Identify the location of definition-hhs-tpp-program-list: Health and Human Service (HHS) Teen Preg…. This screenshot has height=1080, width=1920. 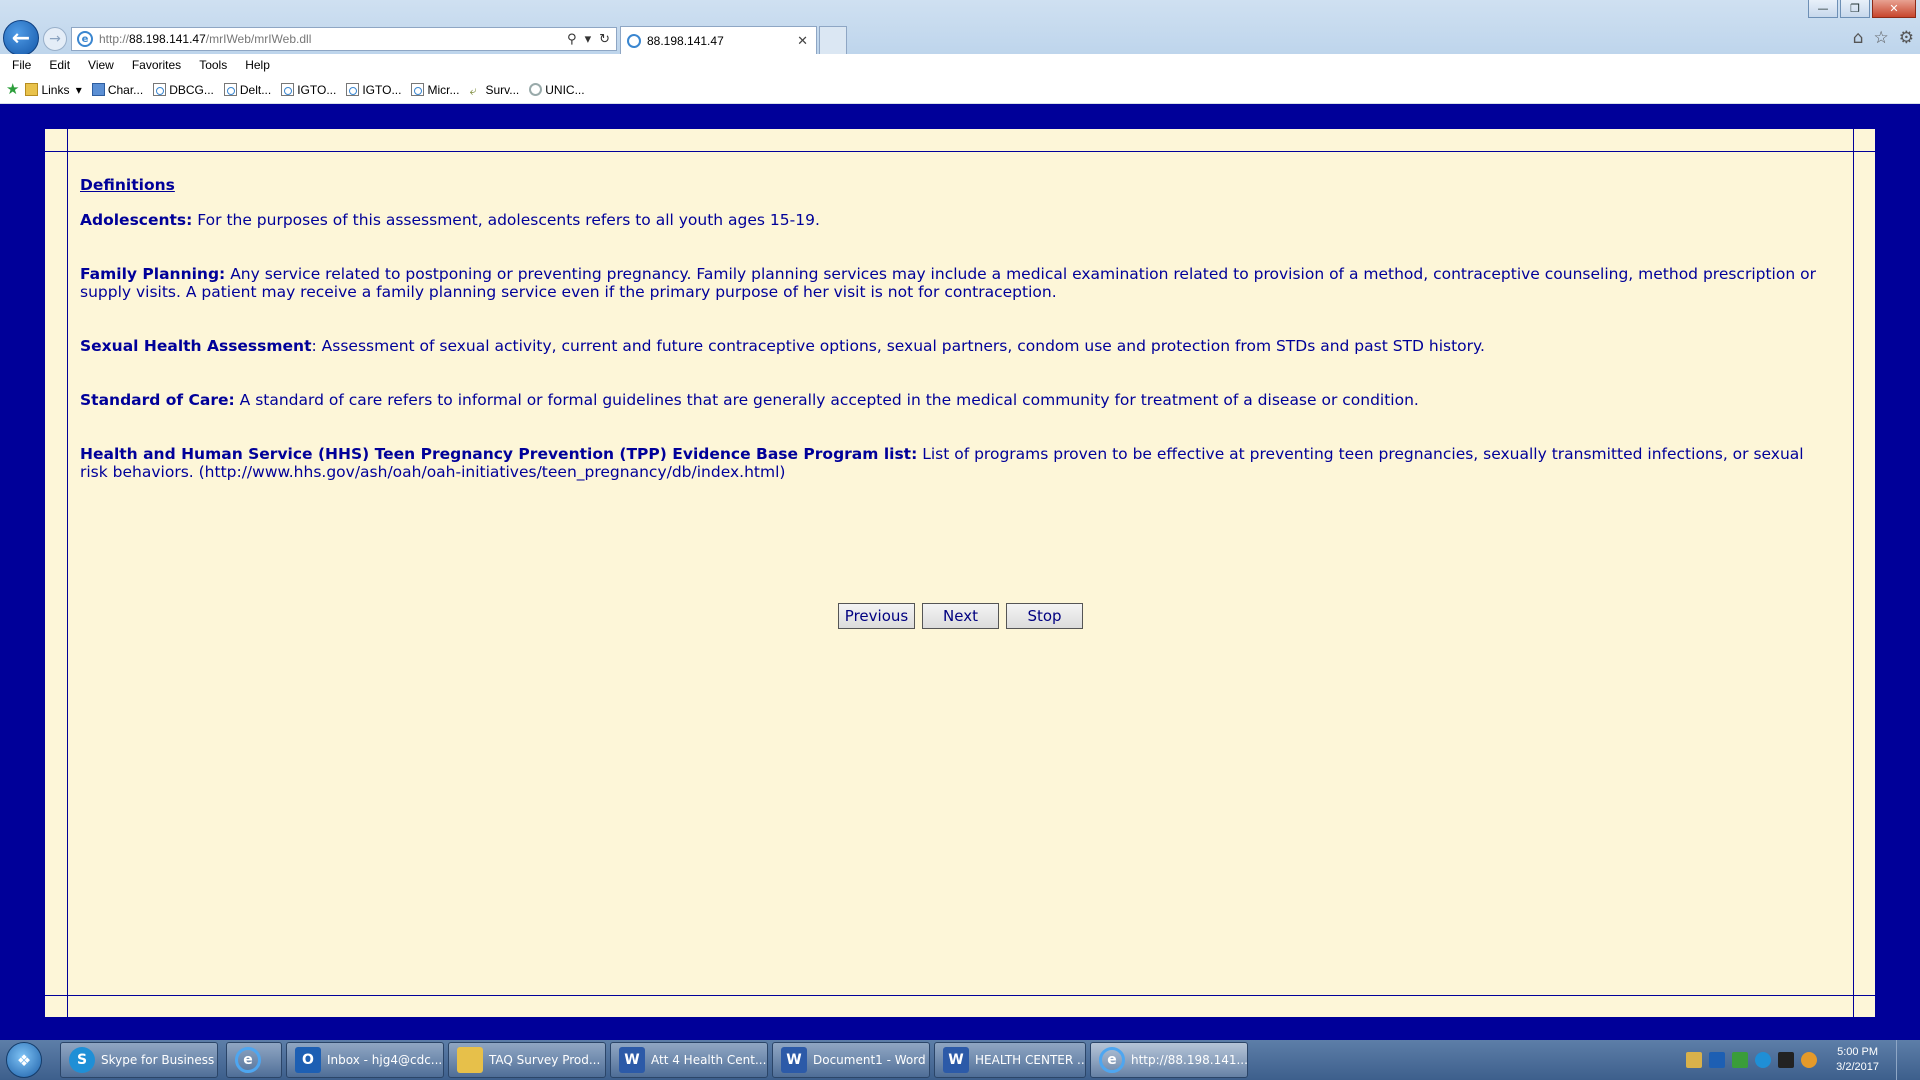
(942, 463).